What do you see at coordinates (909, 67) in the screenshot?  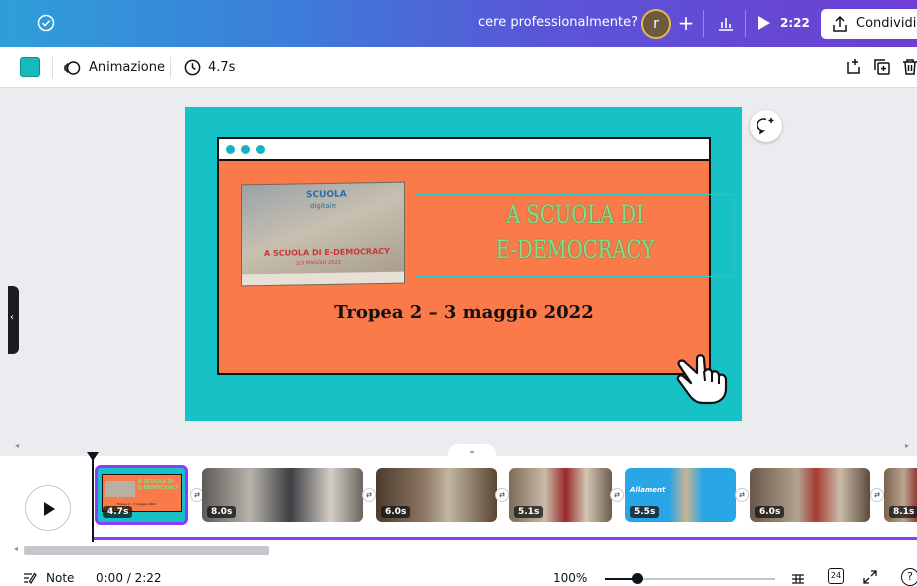 I see `delete-page-icon` at bounding box center [909, 67].